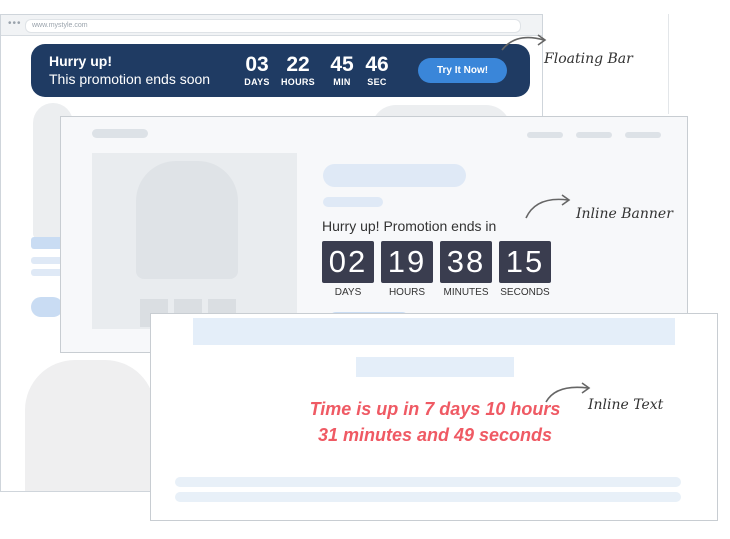 The height and width of the screenshot is (539, 730). Describe the element at coordinates (353, 202) in the screenshot. I see `price-placeholder` at that location.